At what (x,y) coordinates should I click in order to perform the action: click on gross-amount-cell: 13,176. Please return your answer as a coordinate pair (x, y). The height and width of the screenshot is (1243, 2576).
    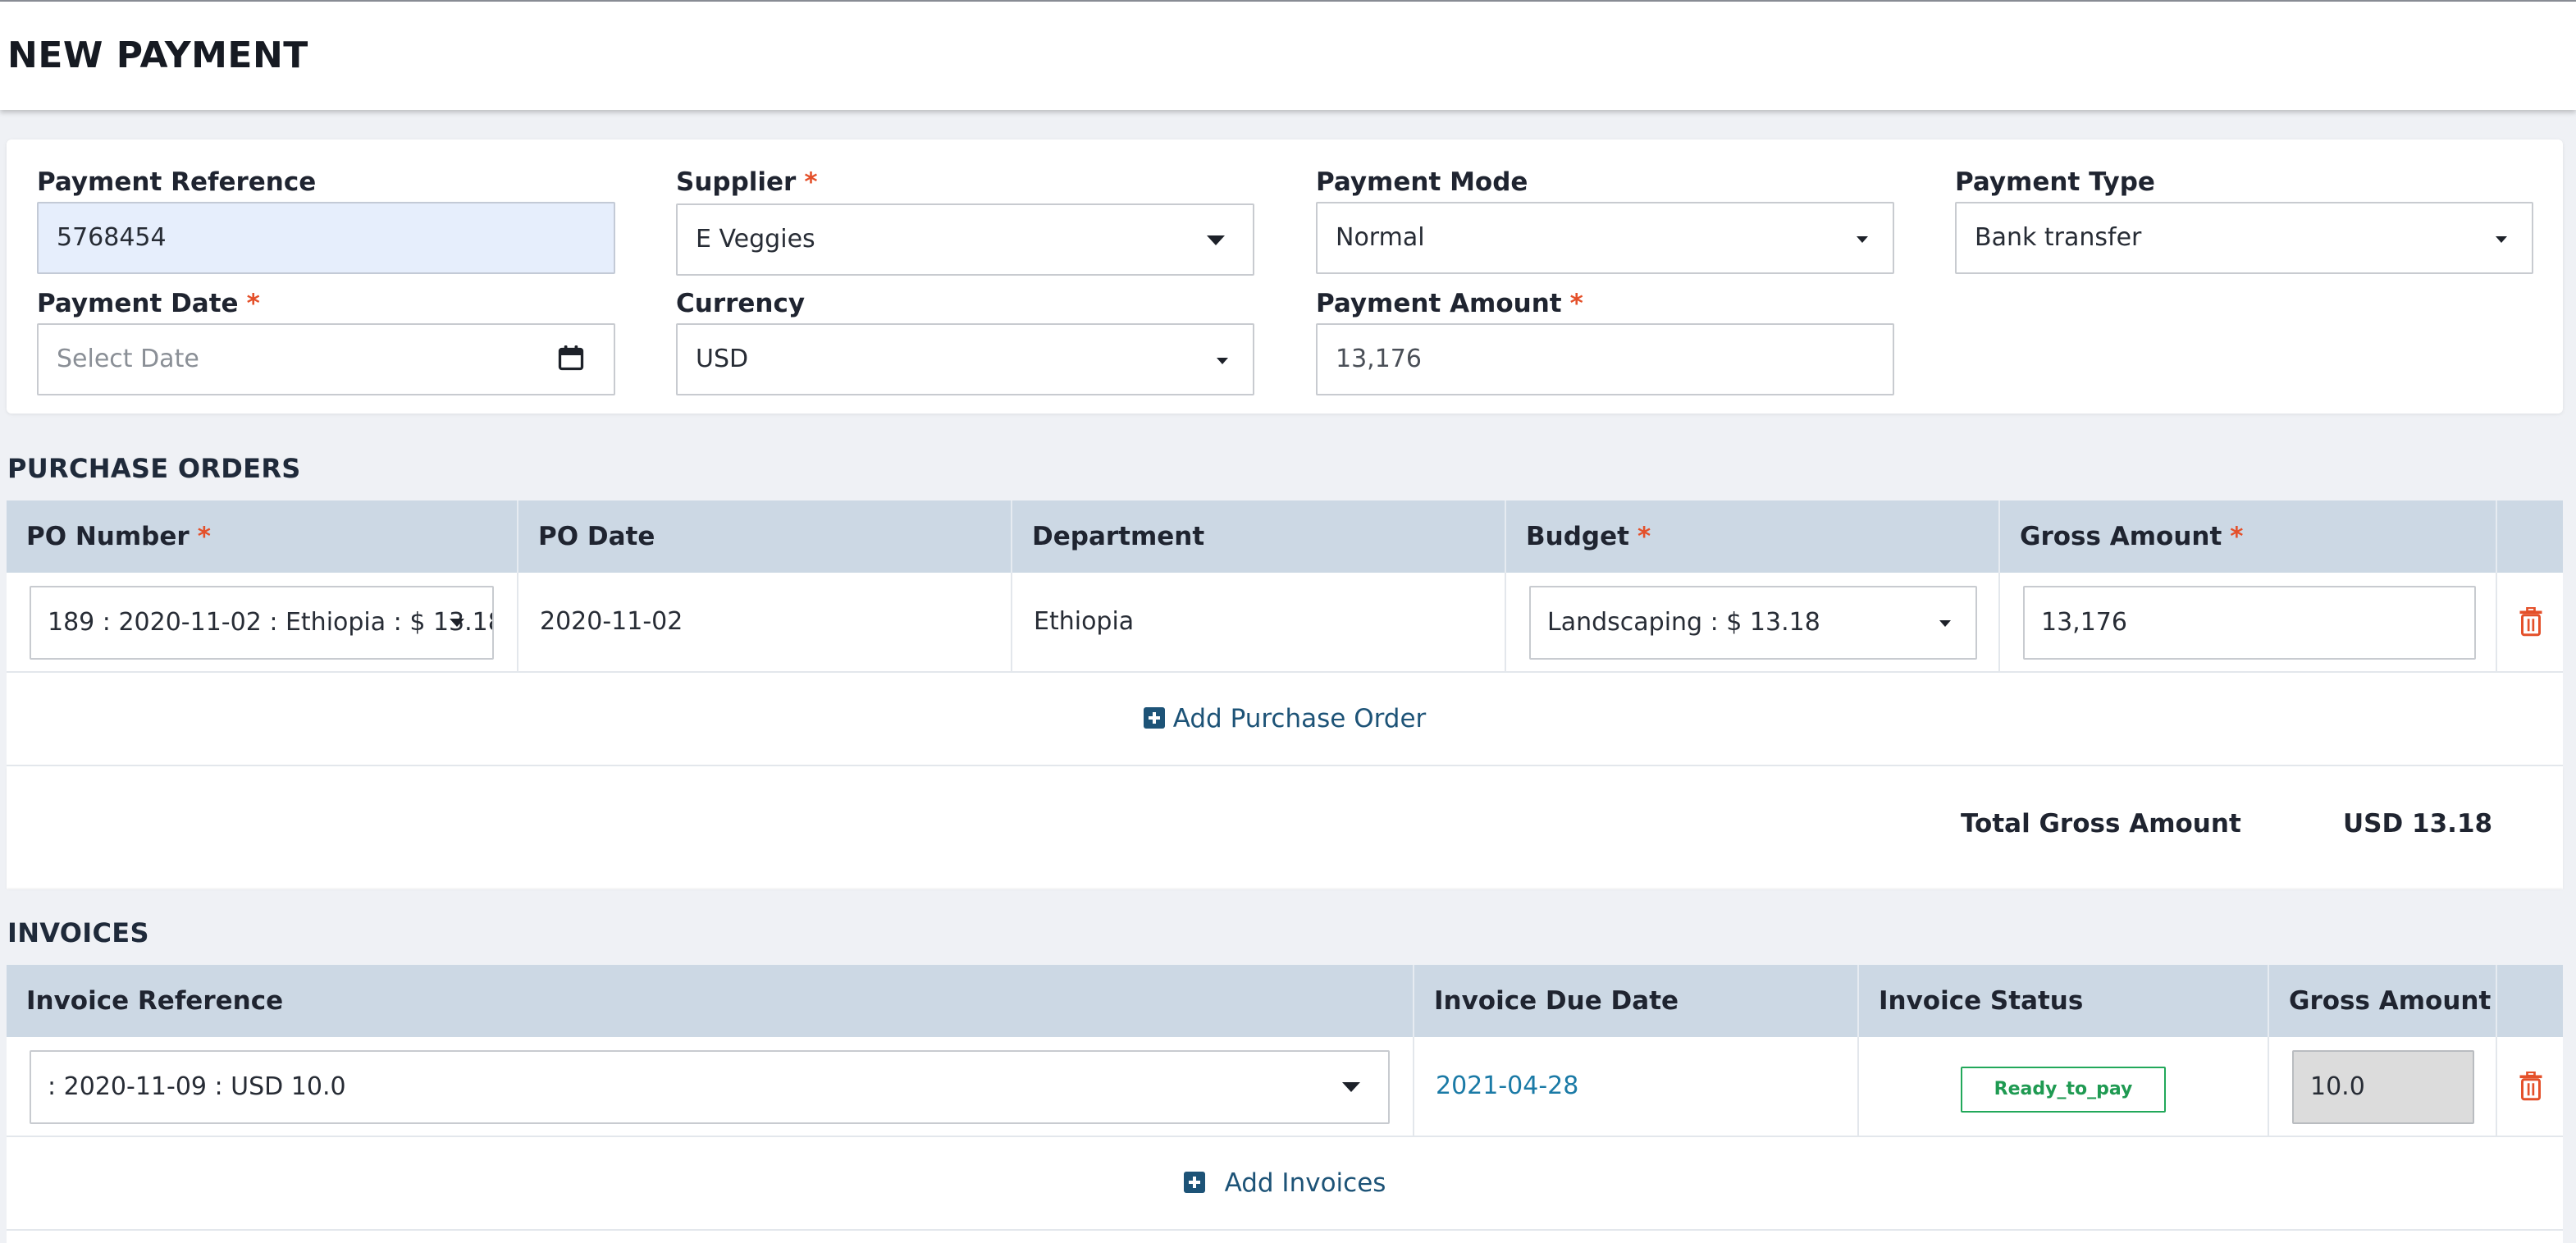
    Looking at the image, I should click on (2247, 622).